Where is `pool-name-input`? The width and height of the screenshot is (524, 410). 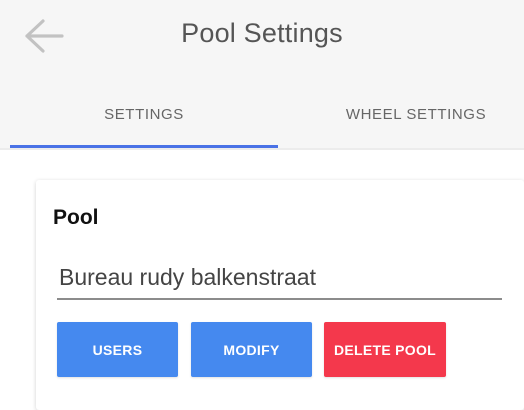
pool-name-input is located at coordinates (279, 278).